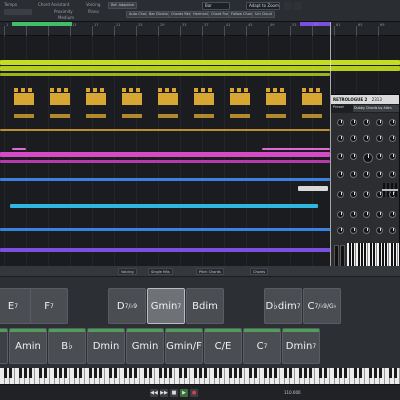 This screenshot has height=400, width=400. Describe the element at coordinates (376, 108) in the screenshot. I see `preset-select: Dubby Chords by Allen` at that location.